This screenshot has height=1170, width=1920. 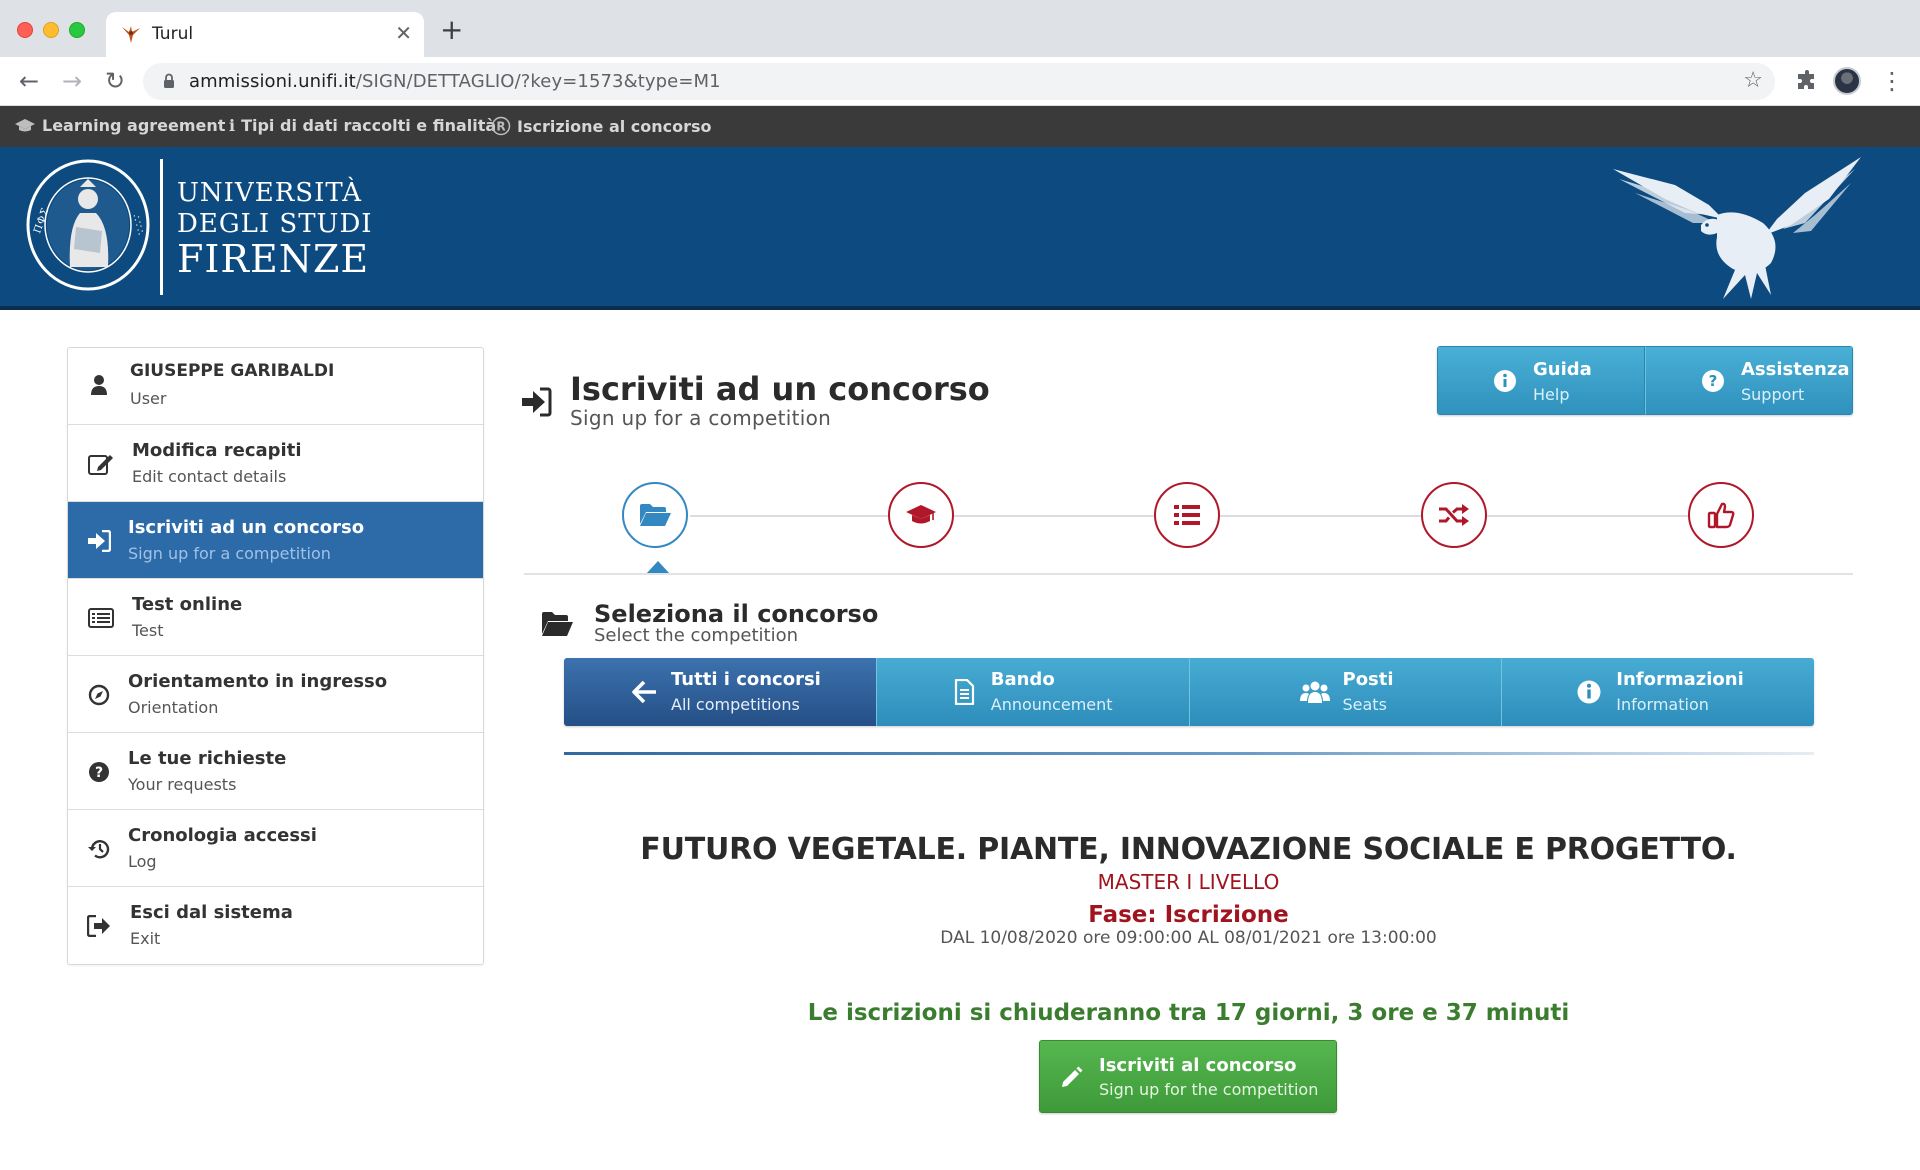 I want to click on sidebar-item-cronologia: Cronologia accessi Log, so click(x=275, y=848).